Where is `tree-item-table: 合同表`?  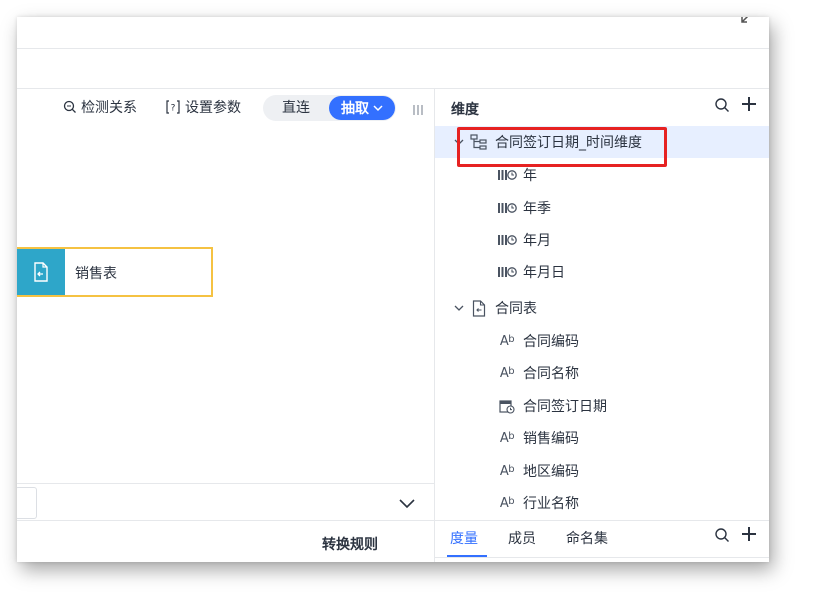
tree-item-table: 合同表 is located at coordinates (602, 308).